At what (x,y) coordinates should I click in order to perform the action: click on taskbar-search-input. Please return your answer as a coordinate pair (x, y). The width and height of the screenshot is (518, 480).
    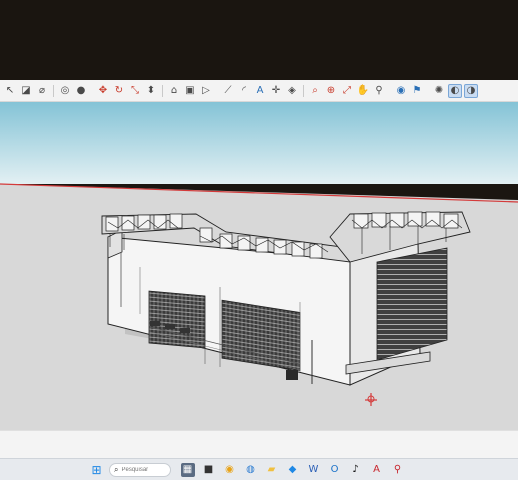
    Looking at the image, I should click on (143, 469).